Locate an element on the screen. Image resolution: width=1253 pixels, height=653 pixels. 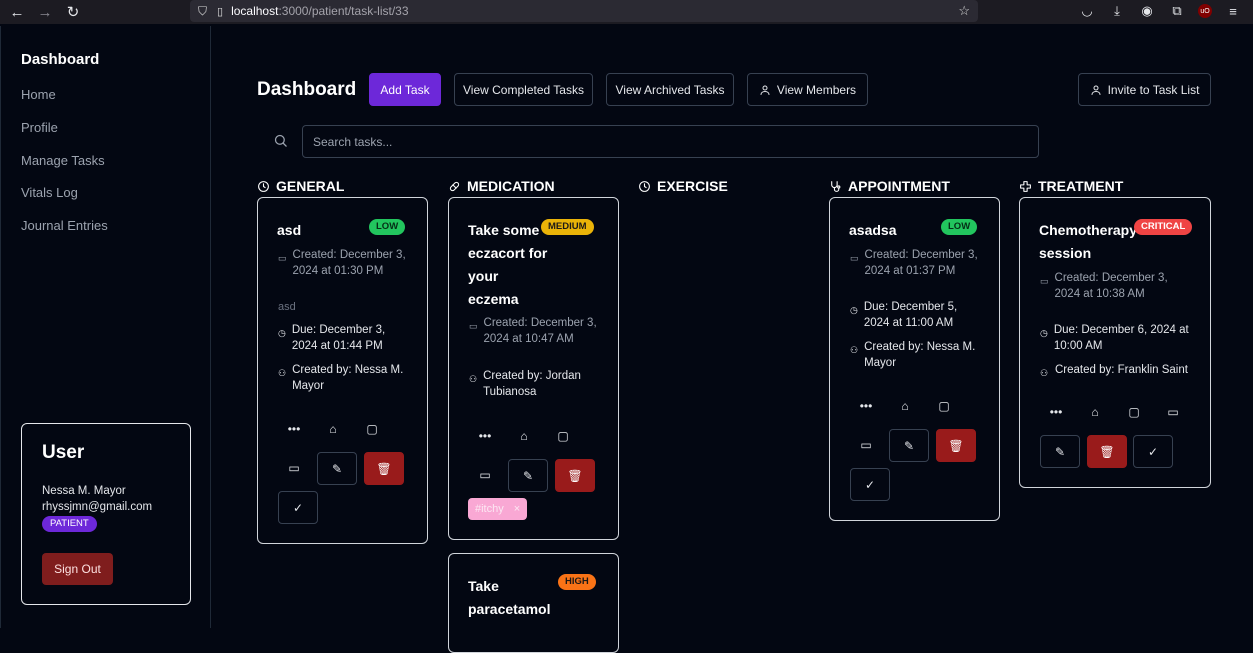
task-tag: #itchy × is located at coordinates (498, 509).